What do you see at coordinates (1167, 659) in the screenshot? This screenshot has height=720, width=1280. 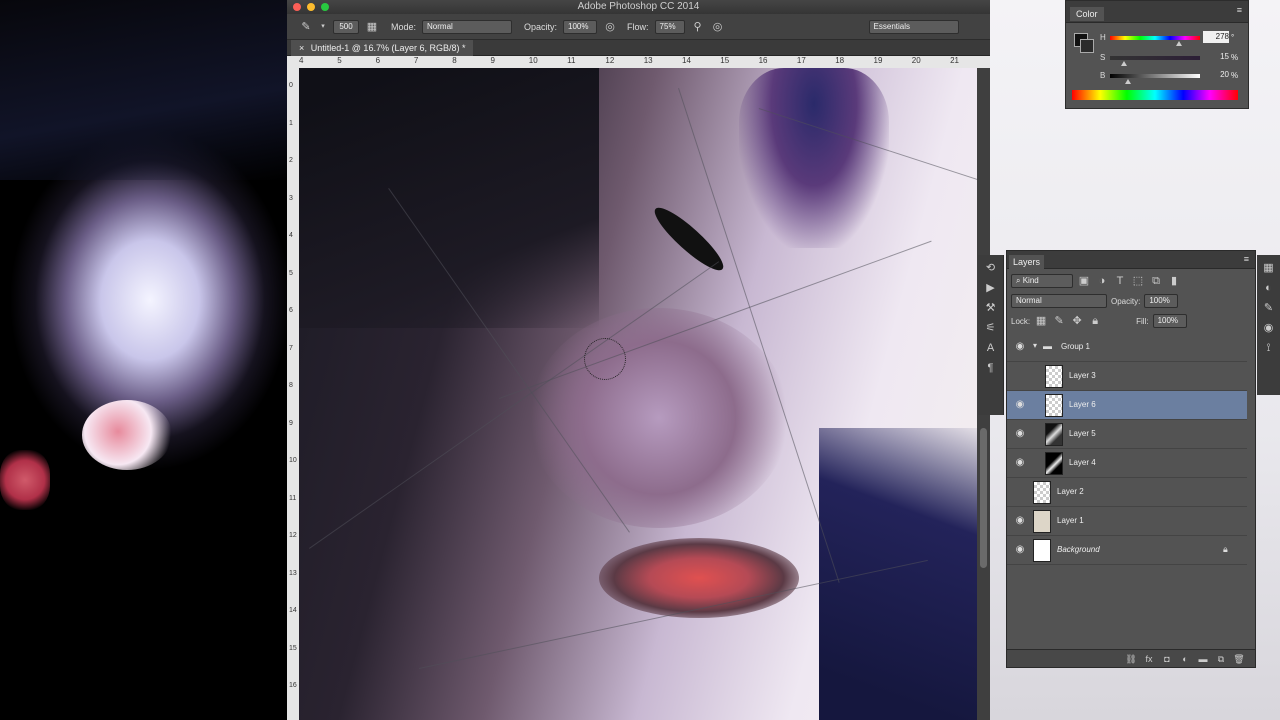 I see `add-mask-icon: ◘` at bounding box center [1167, 659].